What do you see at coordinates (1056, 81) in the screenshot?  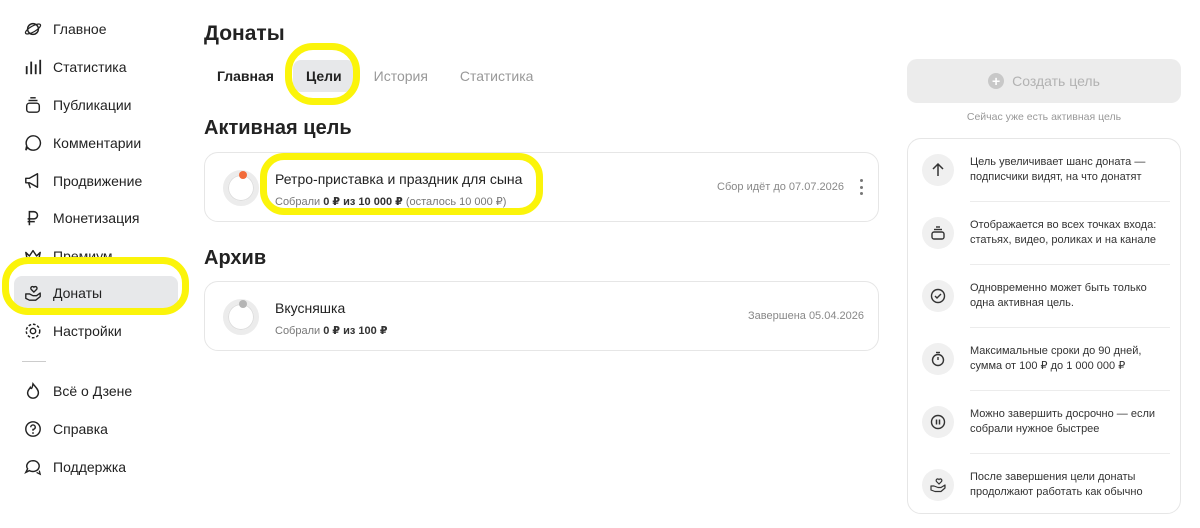 I see `create-goal-label: Создать цель` at bounding box center [1056, 81].